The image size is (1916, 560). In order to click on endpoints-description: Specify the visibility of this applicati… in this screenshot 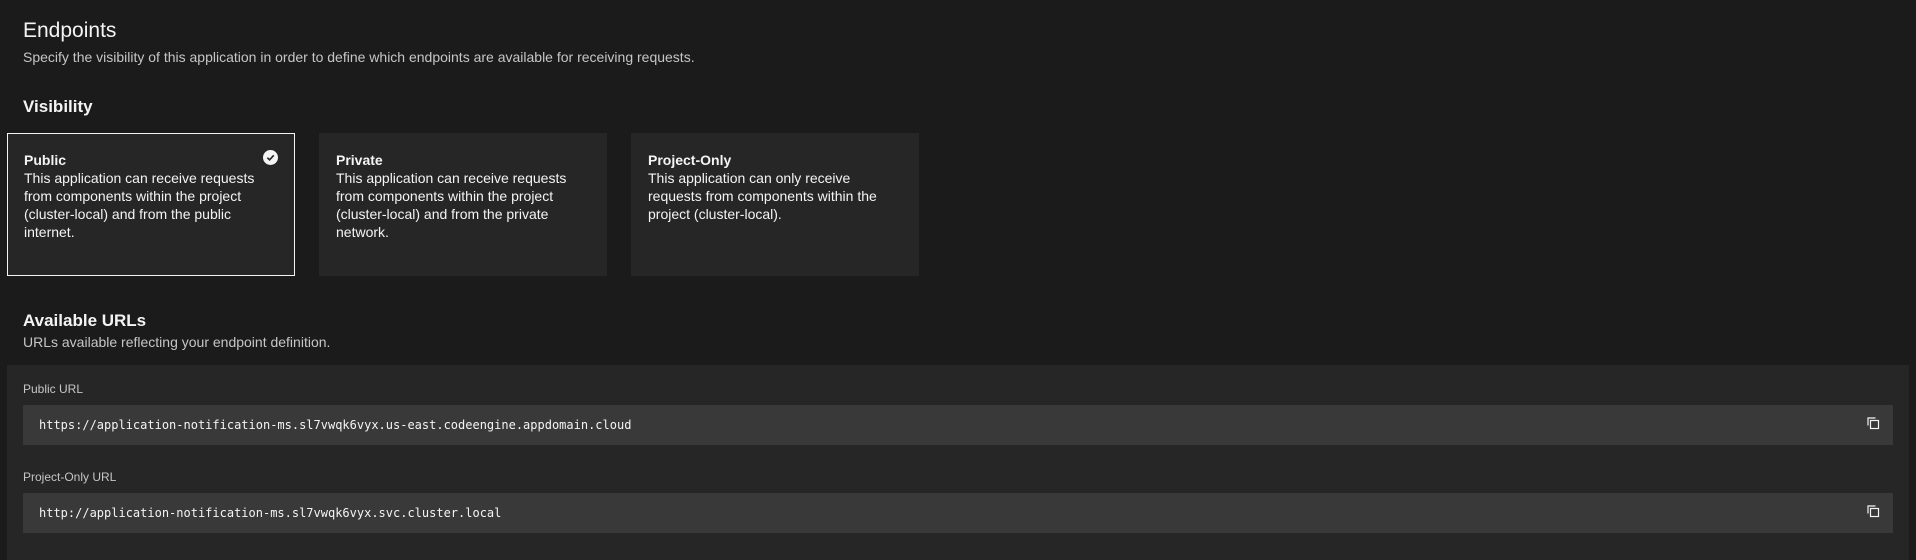, I will do `click(359, 57)`.